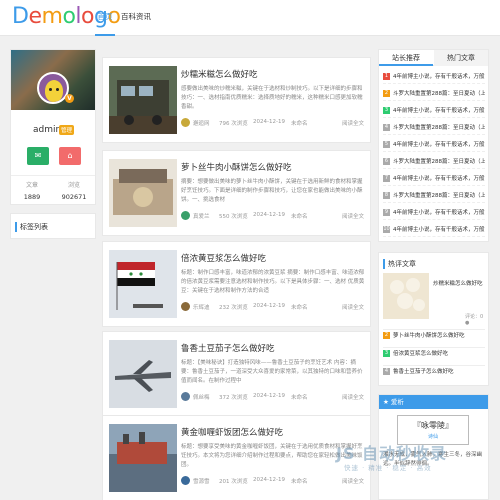 The height and width of the screenshot is (500, 500). I want to click on logo-letter: m, so click(52, 16).